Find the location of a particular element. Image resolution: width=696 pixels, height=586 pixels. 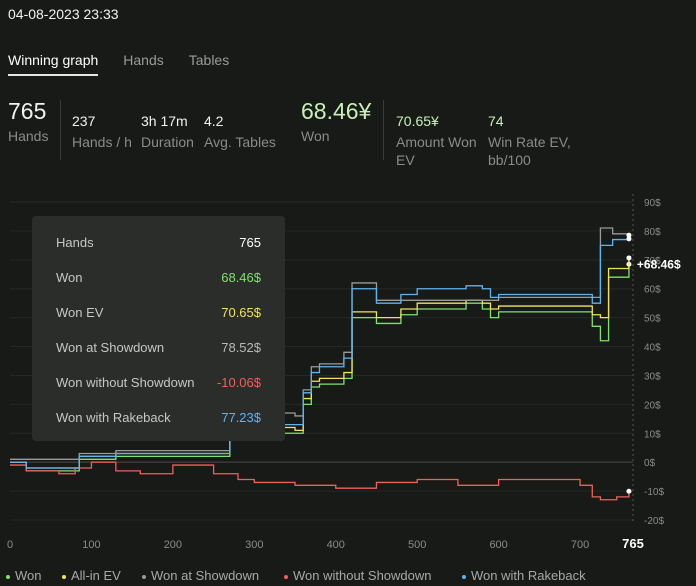

x-tick-label: 200 is located at coordinates (173, 544).